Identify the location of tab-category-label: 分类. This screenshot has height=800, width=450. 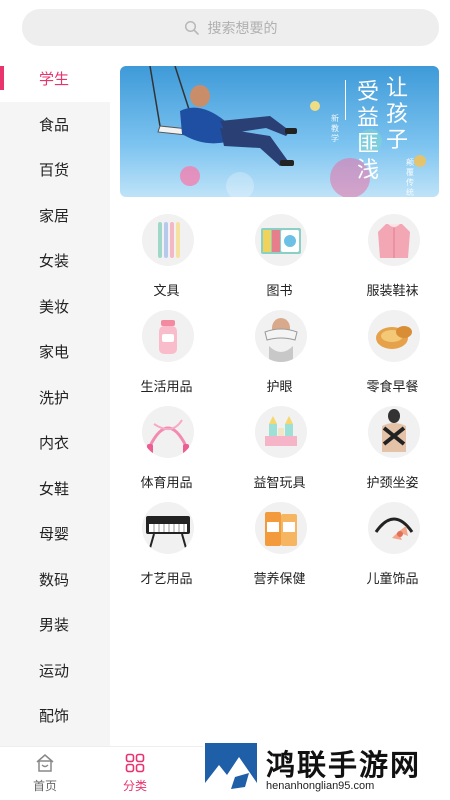
(134, 786).